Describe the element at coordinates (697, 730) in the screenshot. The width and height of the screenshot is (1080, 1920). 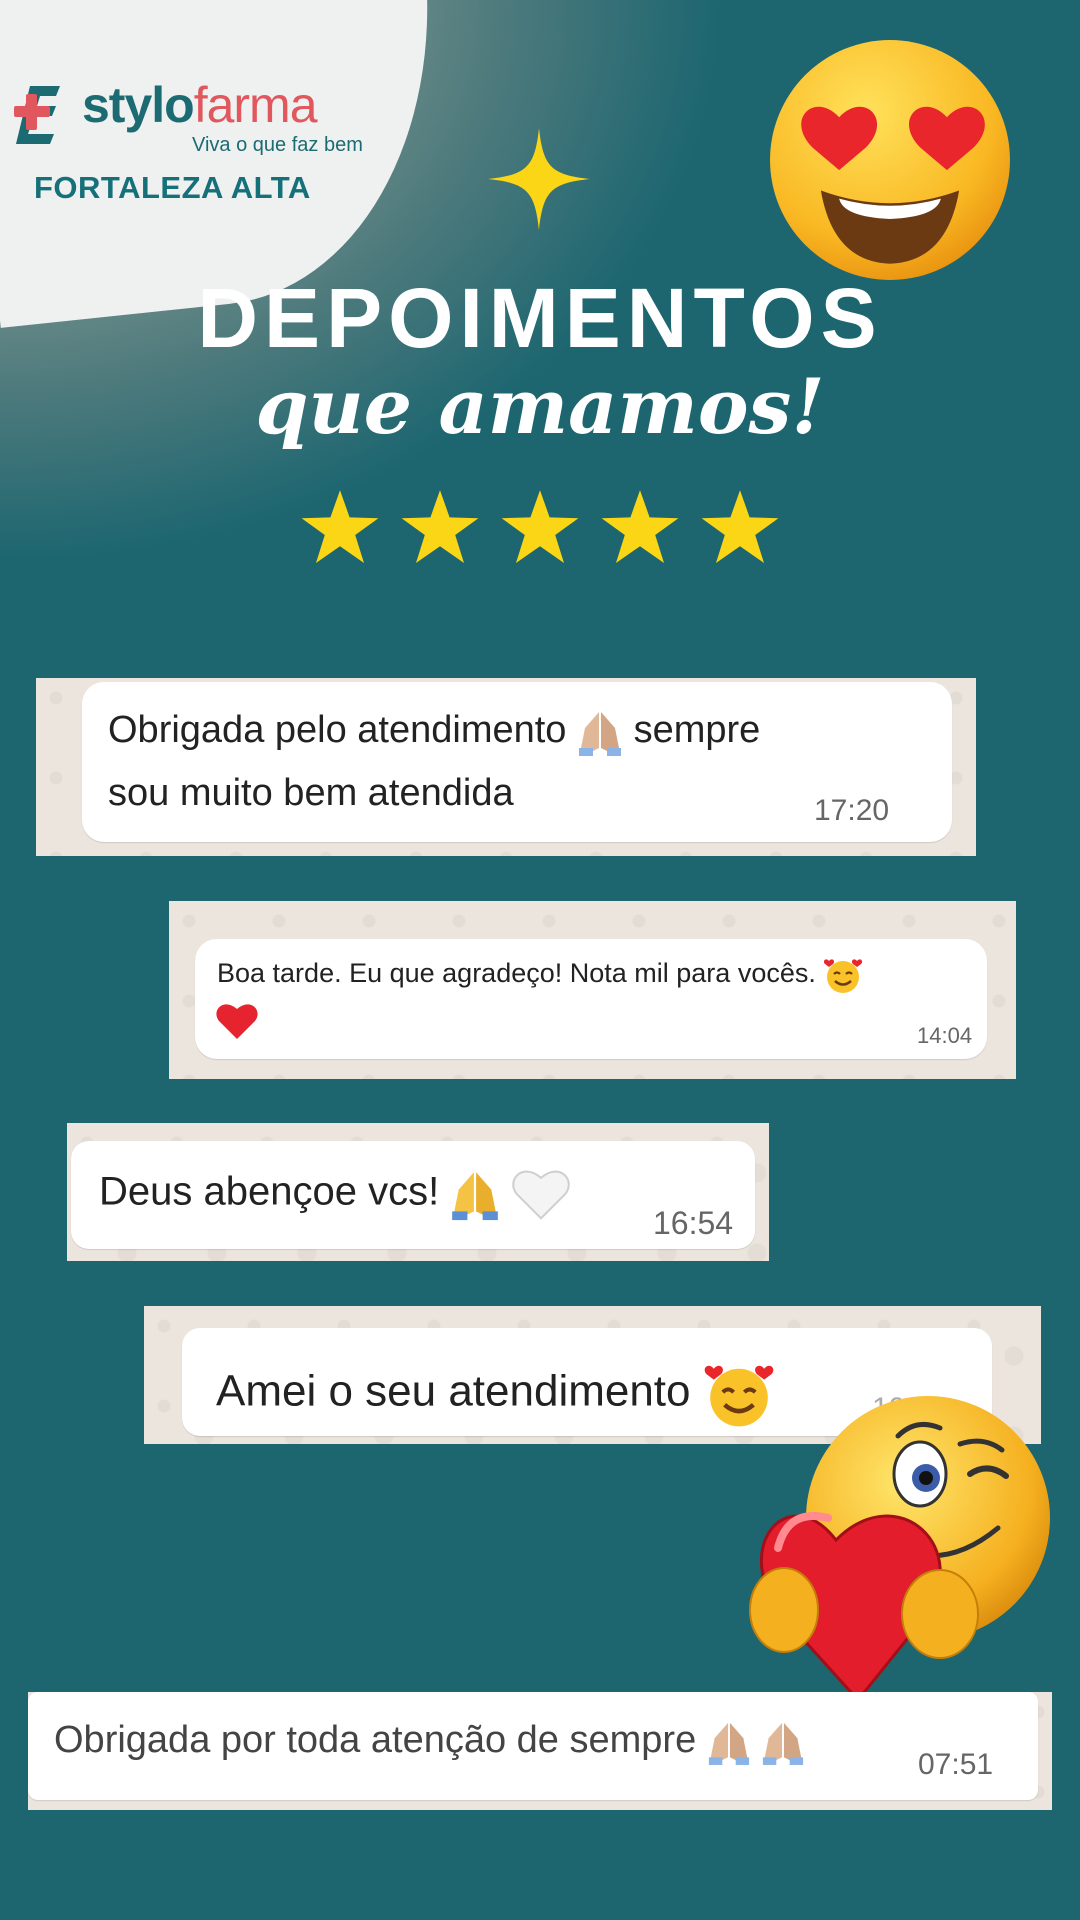
I see `message-text: sempre` at that location.